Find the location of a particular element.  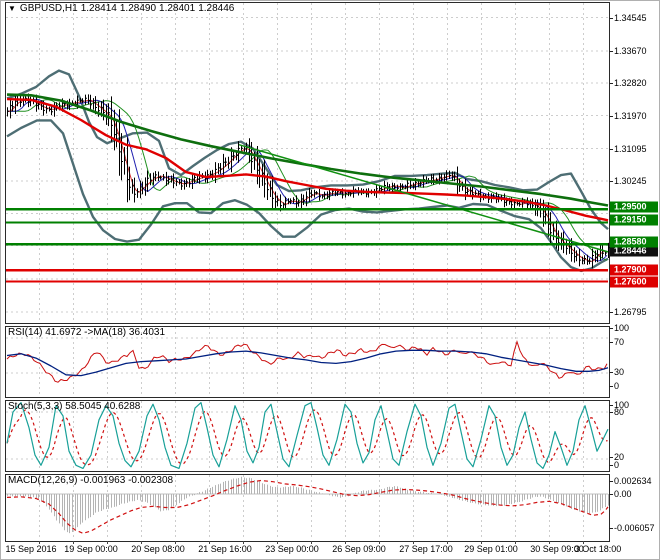

time-axis-label: 23 Sep 00:00 is located at coordinates (292, 549).